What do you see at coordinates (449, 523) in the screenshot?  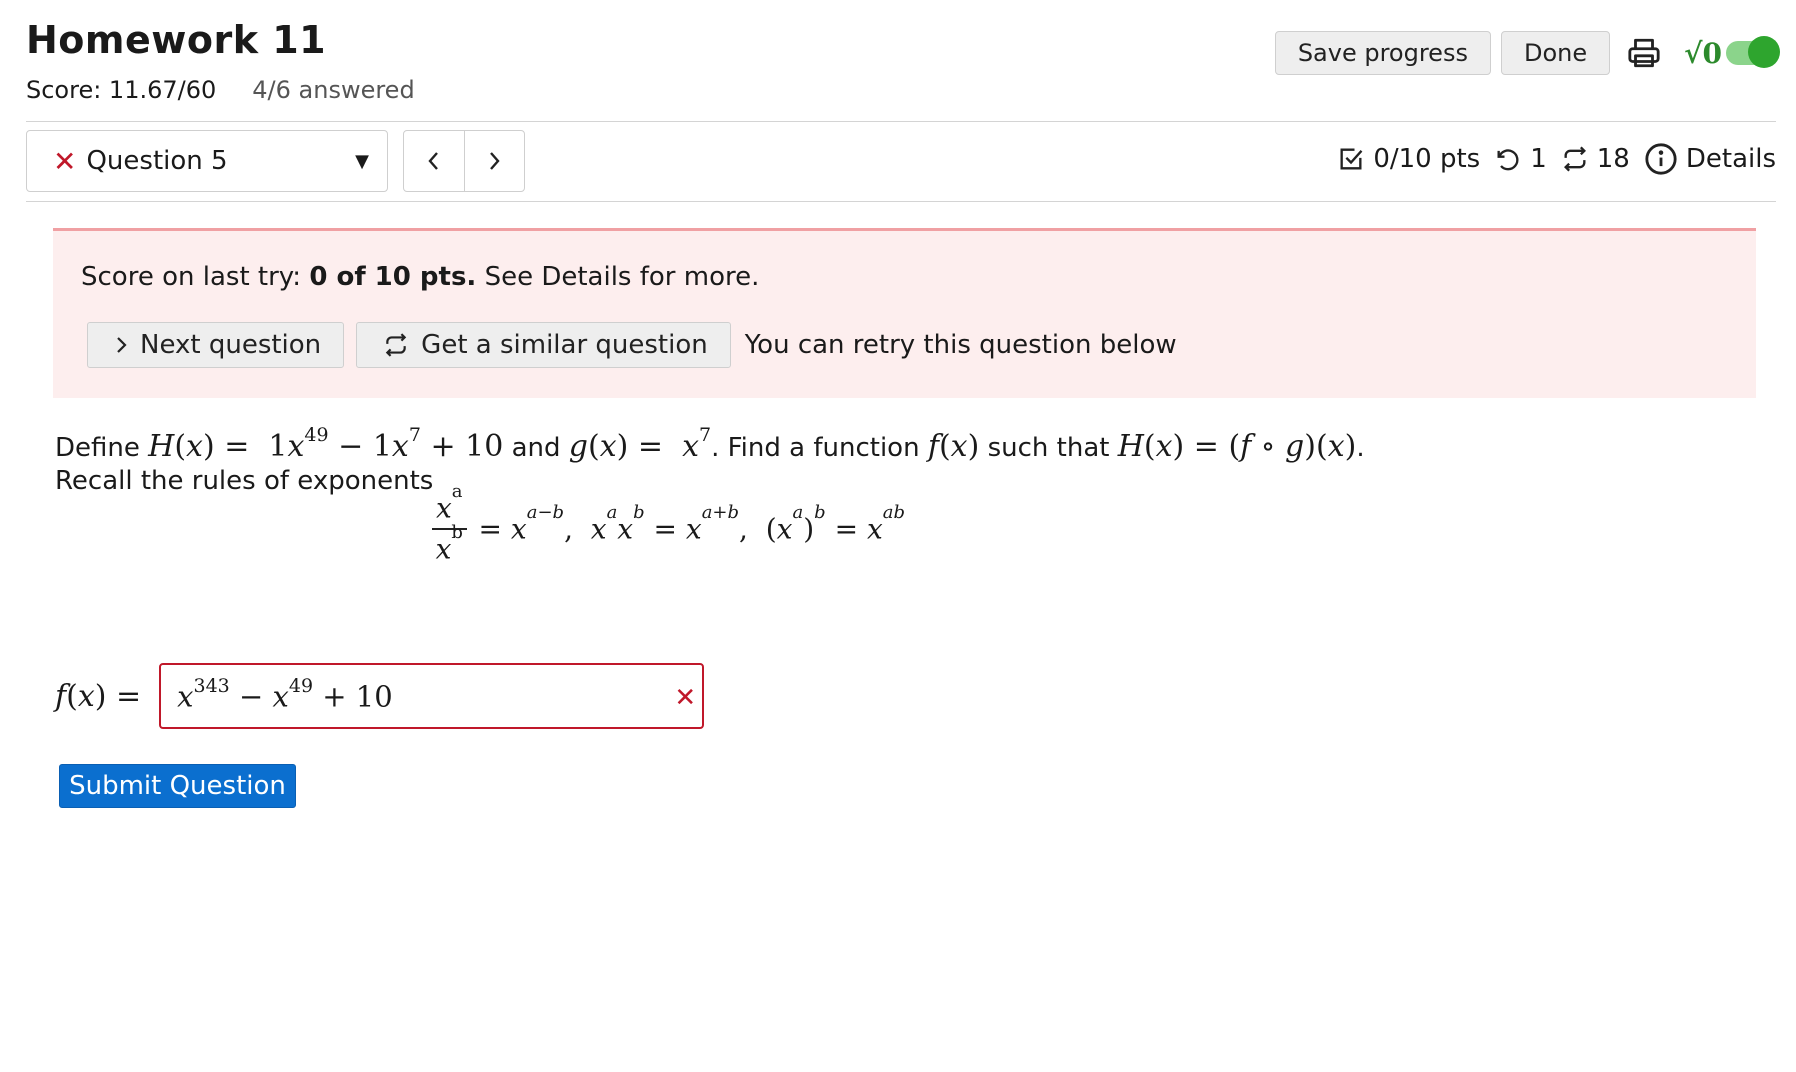 I see `fraction: xa xb` at bounding box center [449, 523].